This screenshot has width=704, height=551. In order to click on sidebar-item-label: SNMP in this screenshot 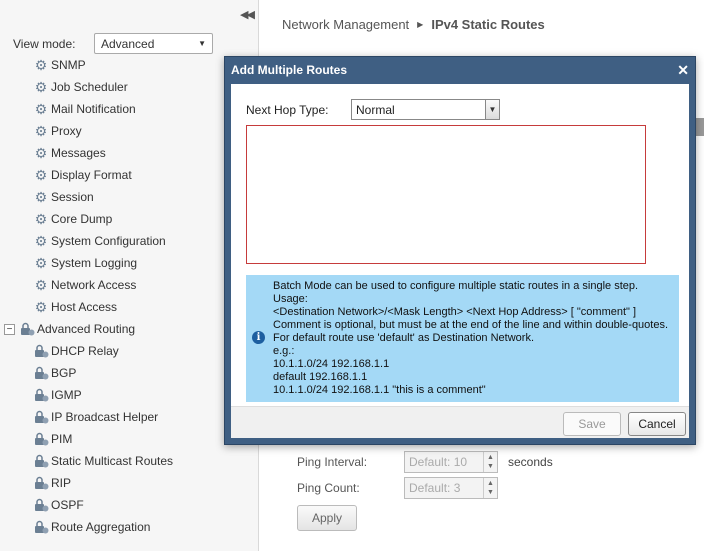, I will do `click(68, 65)`.